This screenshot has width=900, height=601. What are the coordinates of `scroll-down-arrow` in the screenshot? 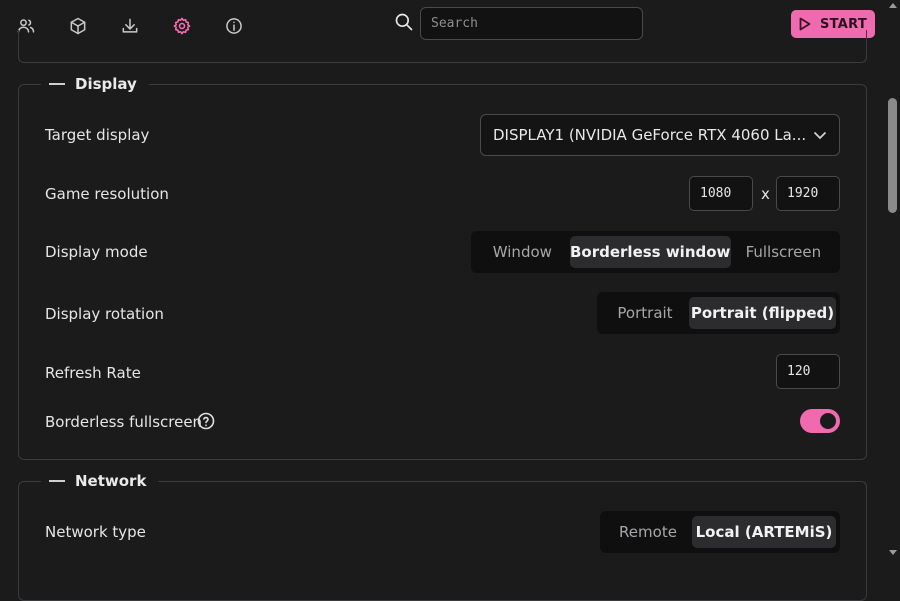 It's located at (893, 552).